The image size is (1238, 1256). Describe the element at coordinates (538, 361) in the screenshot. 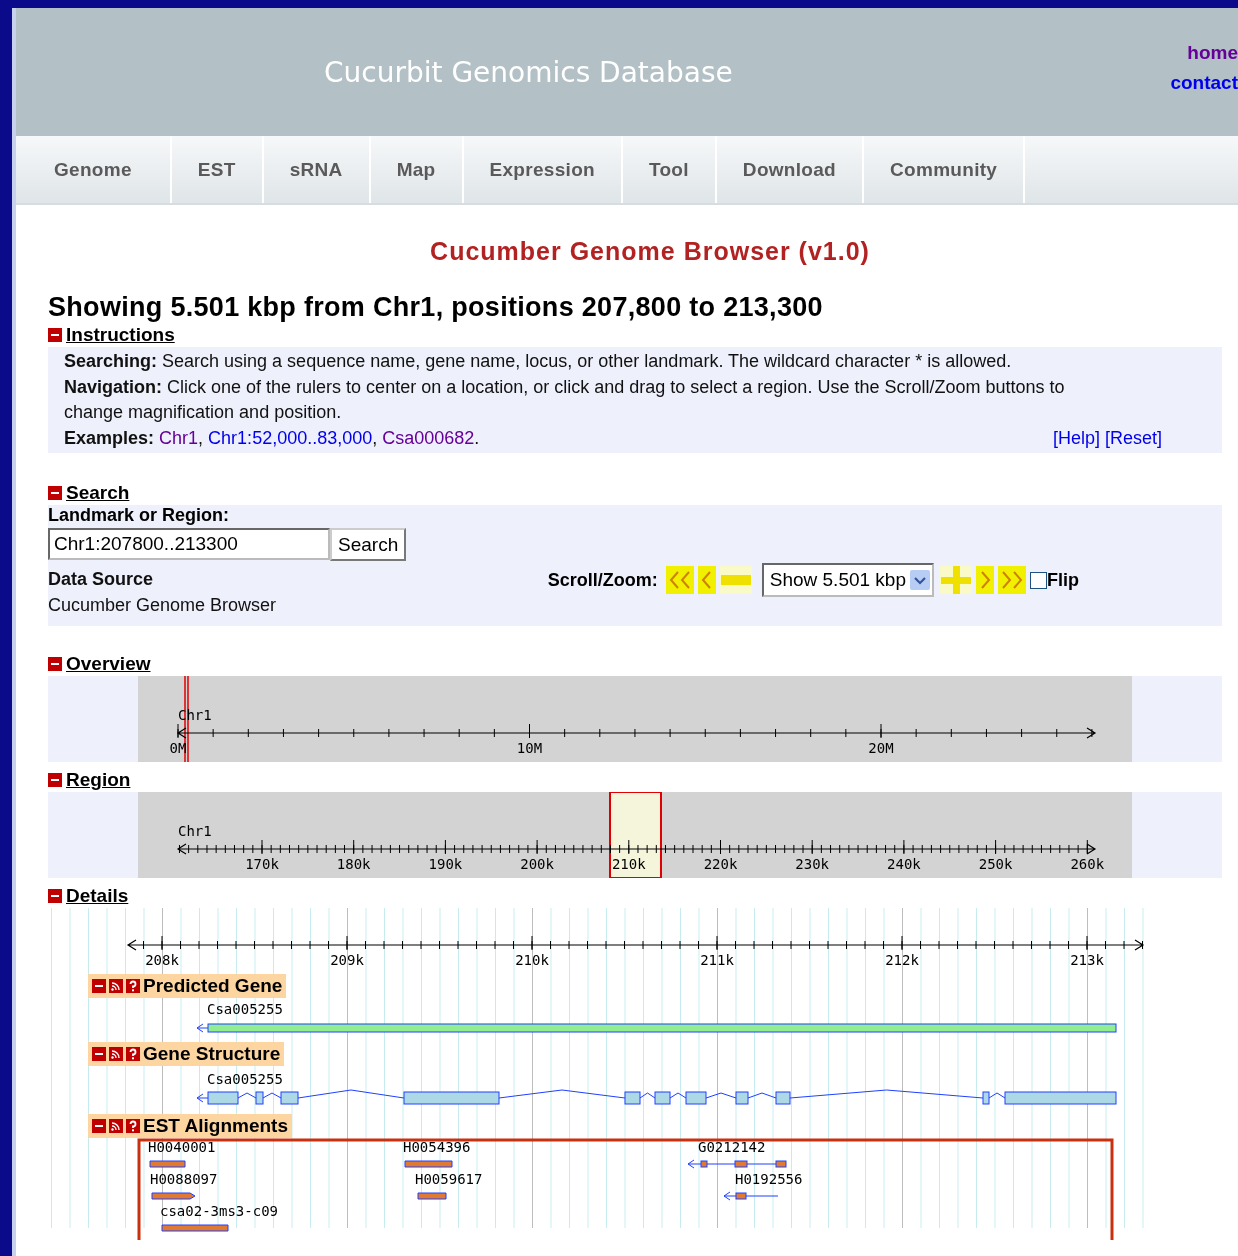

I see `instruction-text: Searching: Search using a sequence name, gene name, locus, or other landmark. The wildcard character * is allowed.` at that location.